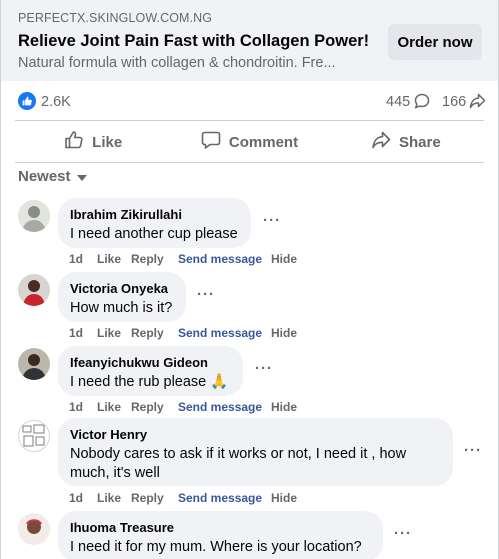  What do you see at coordinates (454, 102) in the screenshot?
I see `share-count: 166` at bounding box center [454, 102].